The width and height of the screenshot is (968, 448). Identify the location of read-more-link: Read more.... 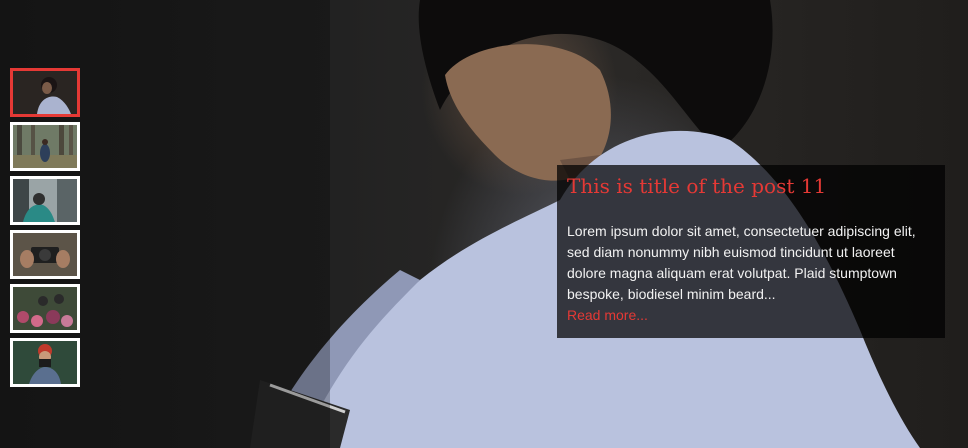
(751, 315).